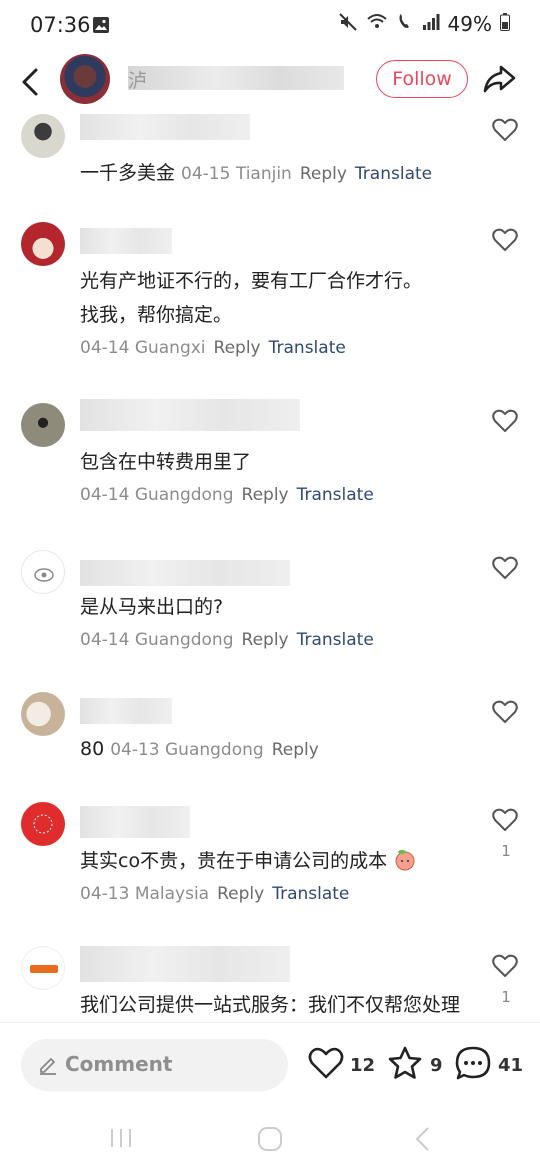 Image resolution: width=540 pixels, height=1170 pixels. I want to click on collect-count: 9, so click(436, 1065).